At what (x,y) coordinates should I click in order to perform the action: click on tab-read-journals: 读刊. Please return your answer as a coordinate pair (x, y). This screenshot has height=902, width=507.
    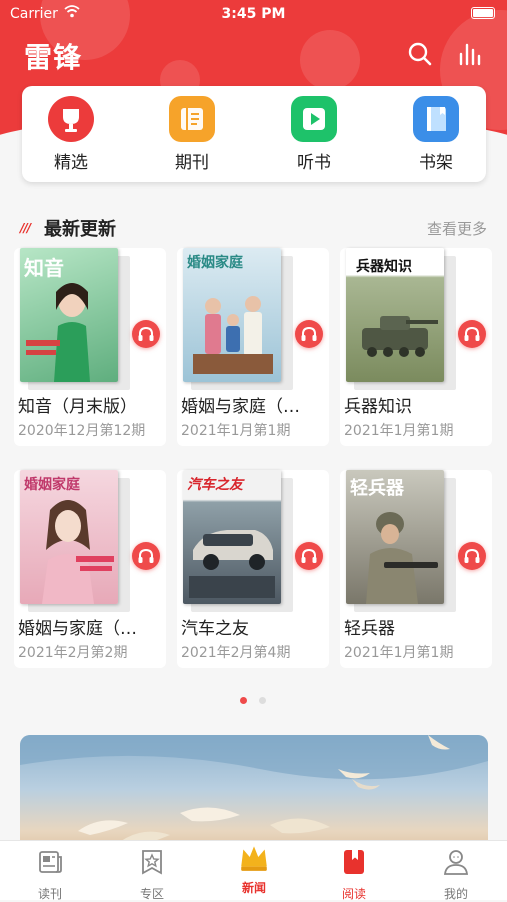
    Looking at the image, I should click on (50, 874).